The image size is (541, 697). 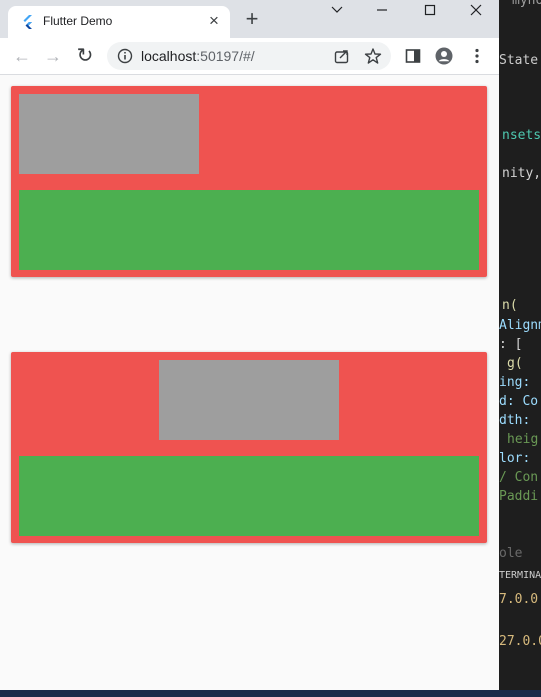 What do you see at coordinates (477, 56) in the screenshot?
I see `more-menu-icon` at bounding box center [477, 56].